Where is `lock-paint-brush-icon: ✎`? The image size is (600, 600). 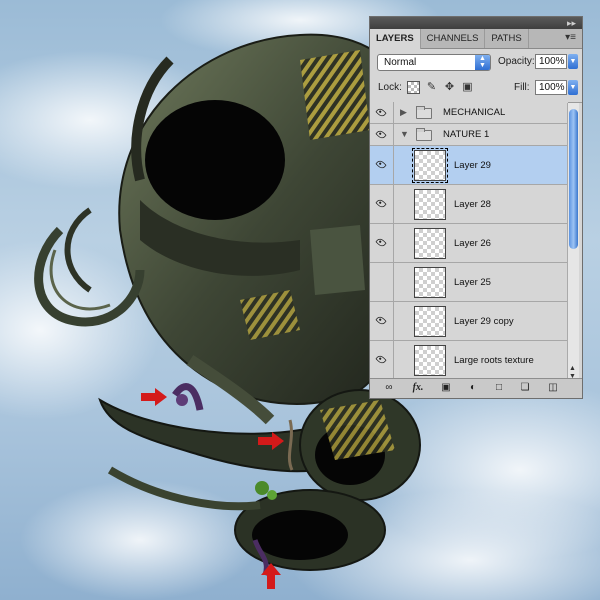 lock-paint-brush-icon: ✎ is located at coordinates (431, 87).